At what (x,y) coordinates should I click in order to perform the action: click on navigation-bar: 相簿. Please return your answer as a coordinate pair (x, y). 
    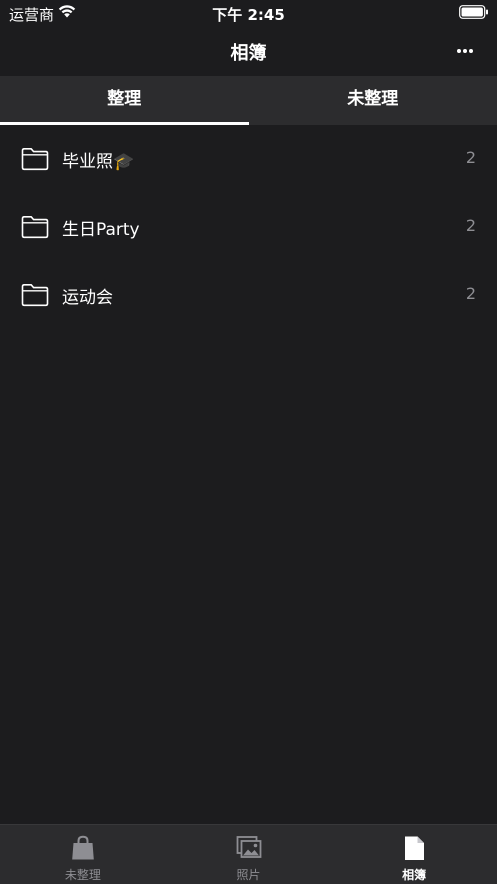
    Looking at the image, I should click on (248, 51).